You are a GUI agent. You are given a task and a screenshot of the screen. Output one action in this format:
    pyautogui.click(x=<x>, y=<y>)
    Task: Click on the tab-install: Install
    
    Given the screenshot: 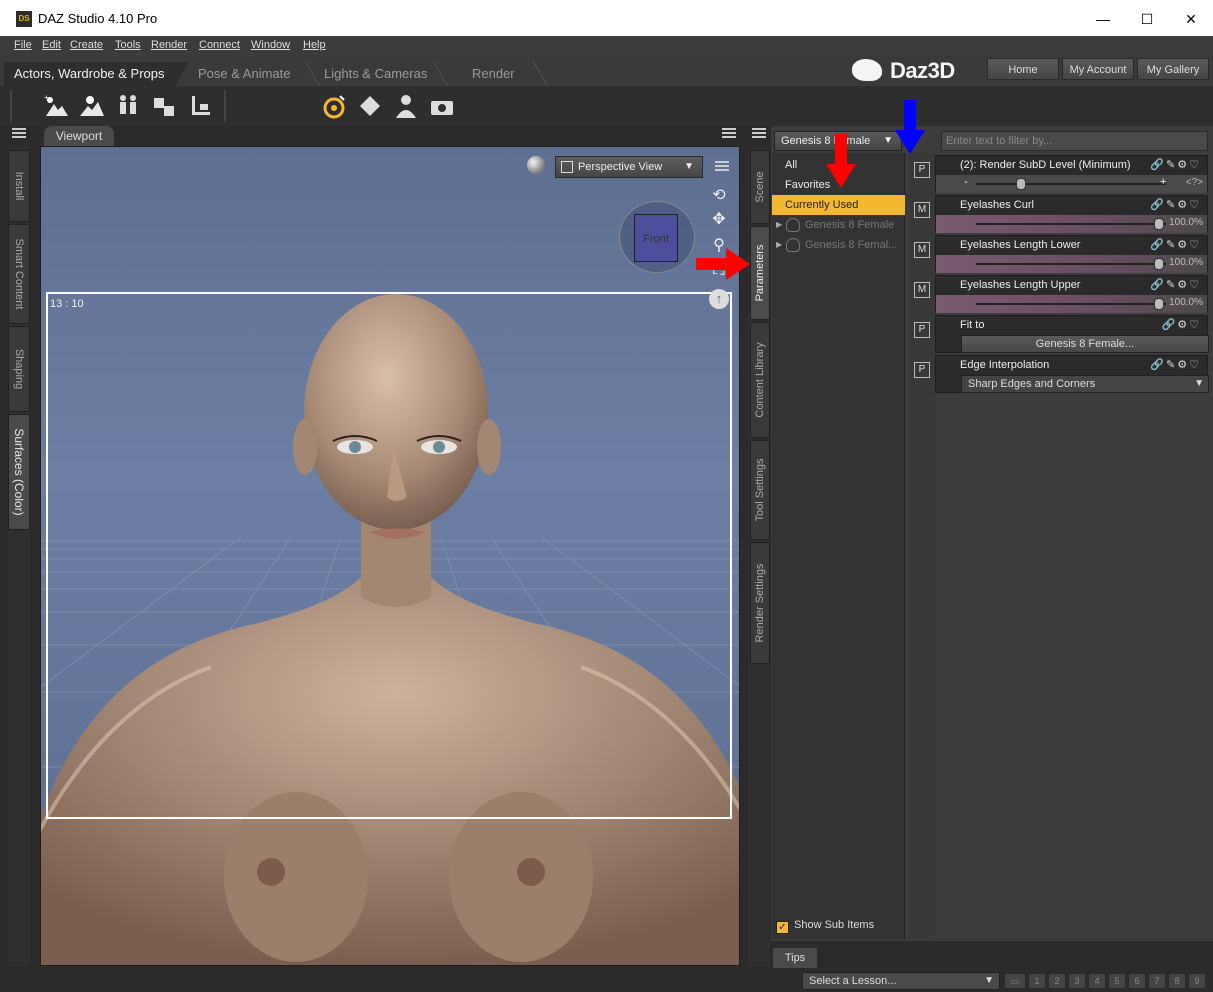 What is the action you would take?
    pyautogui.click(x=19, y=186)
    